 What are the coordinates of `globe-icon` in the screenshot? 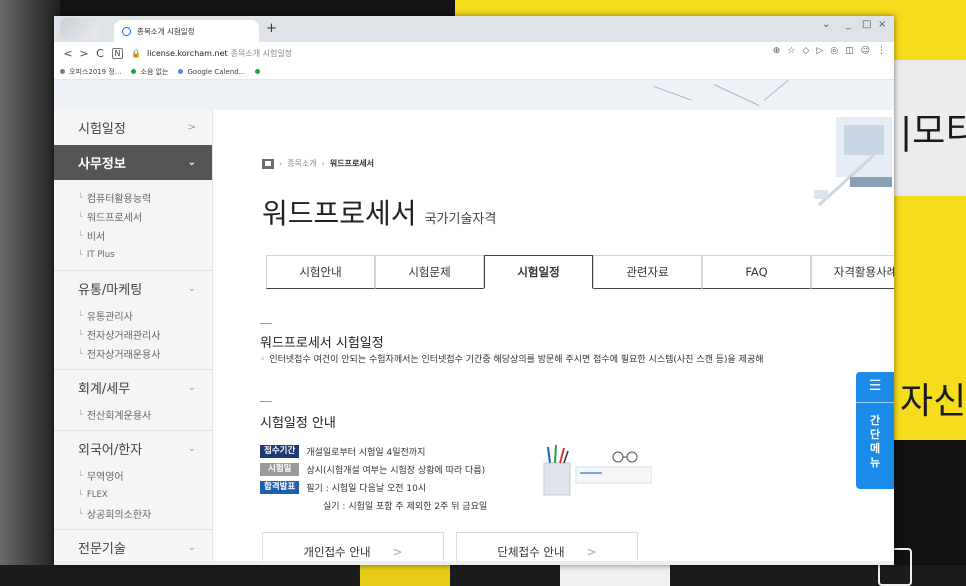 It's located at (126, 31).